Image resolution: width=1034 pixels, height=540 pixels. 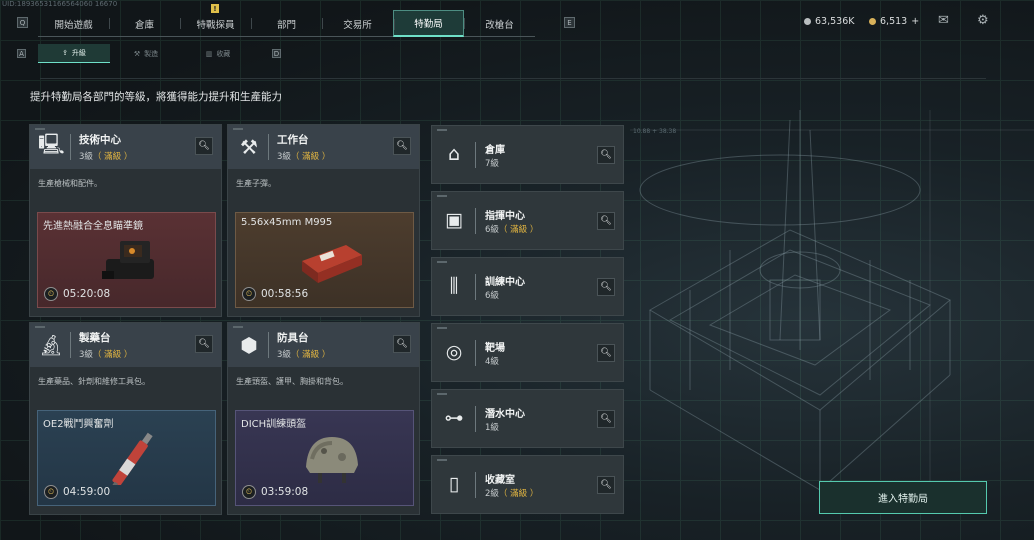 What do you see at coordinates (492, 164) in the screenshot?
I see `dept-level: 7級` at bounding box center [492, 164].